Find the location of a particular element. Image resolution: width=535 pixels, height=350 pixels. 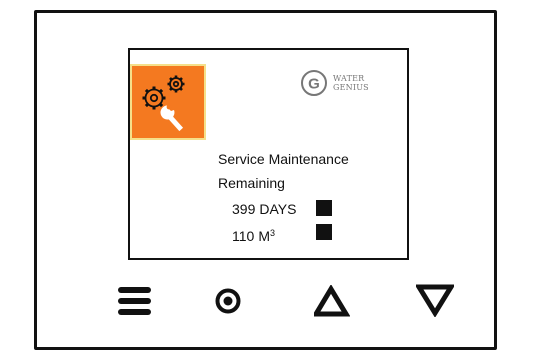

svg-text: G is located at coordinates (314, 84).